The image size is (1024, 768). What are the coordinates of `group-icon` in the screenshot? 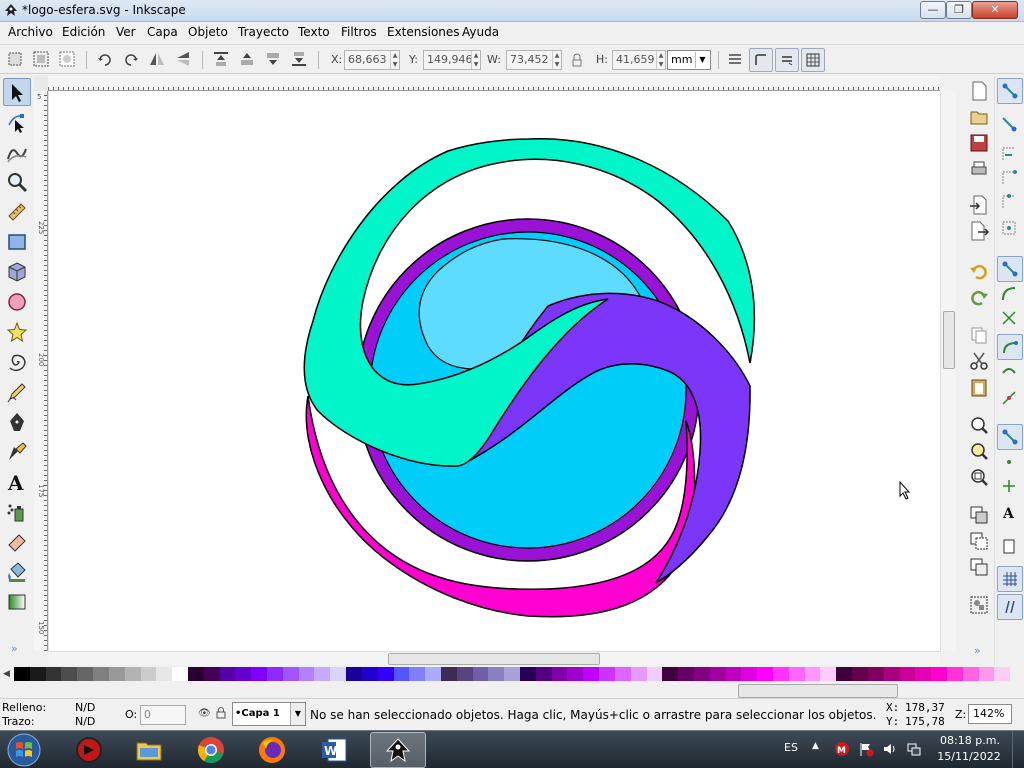 It's located at (979, 605).